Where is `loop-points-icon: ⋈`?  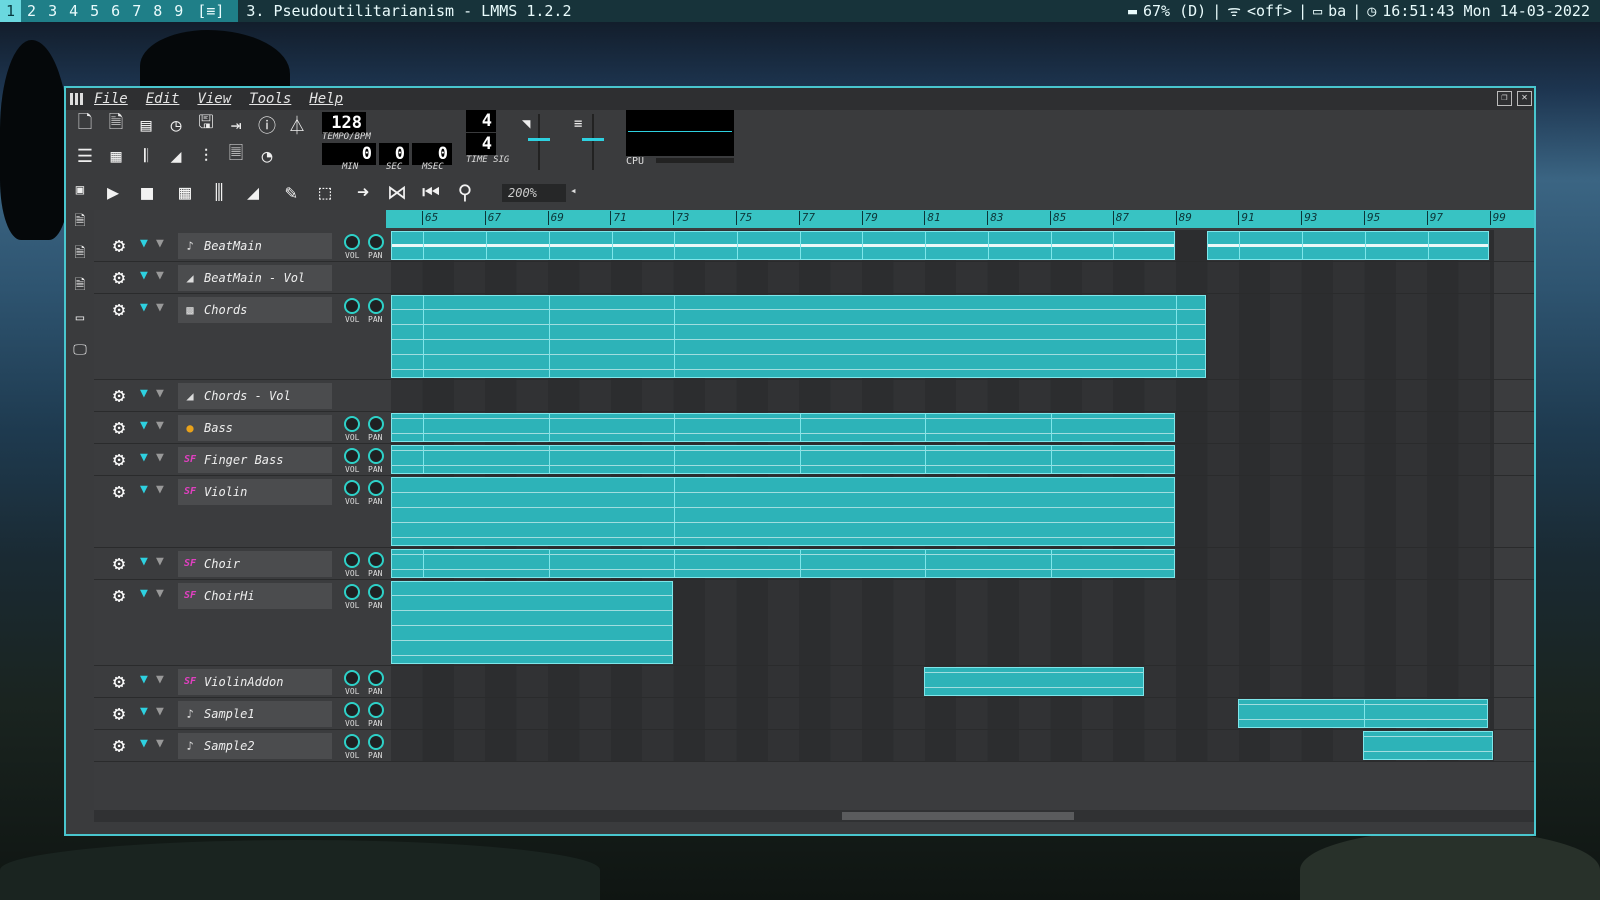
loop-points-icon: ⋈ is located at coordinates (397, 192).